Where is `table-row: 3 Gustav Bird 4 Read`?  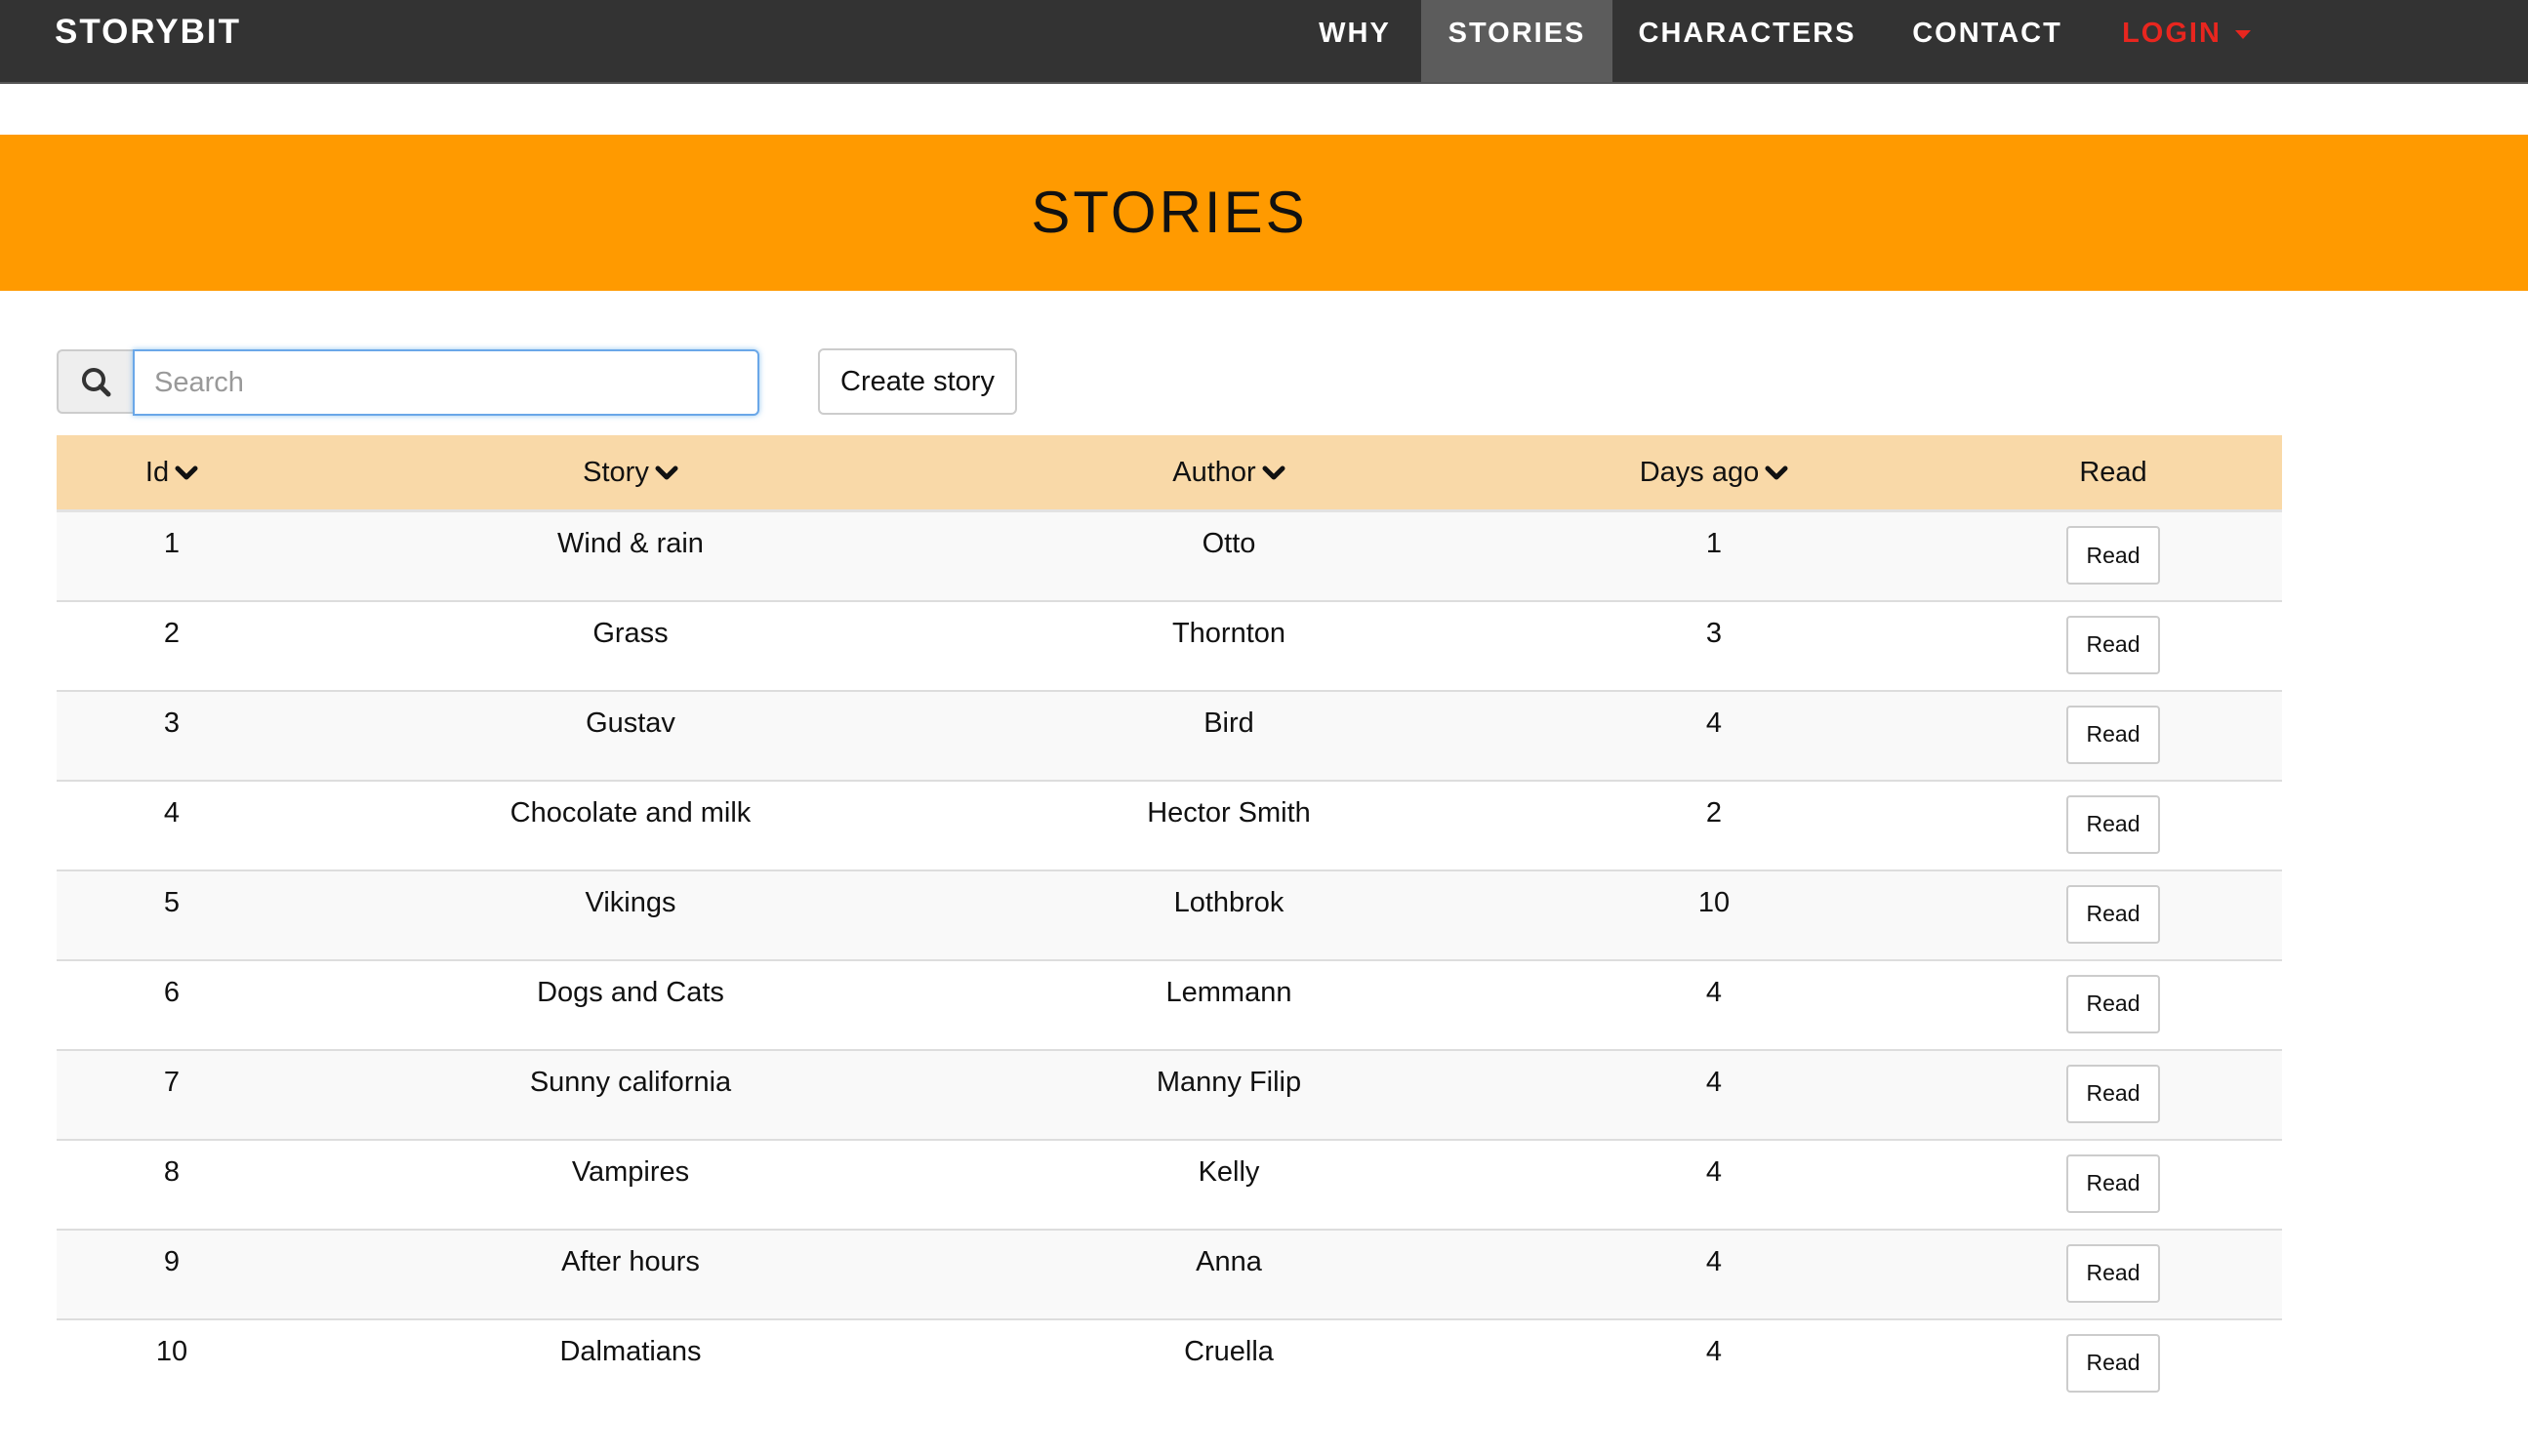
table-row: 3 Gustav Bird 4 Read is located at coordinates (1169, 735).